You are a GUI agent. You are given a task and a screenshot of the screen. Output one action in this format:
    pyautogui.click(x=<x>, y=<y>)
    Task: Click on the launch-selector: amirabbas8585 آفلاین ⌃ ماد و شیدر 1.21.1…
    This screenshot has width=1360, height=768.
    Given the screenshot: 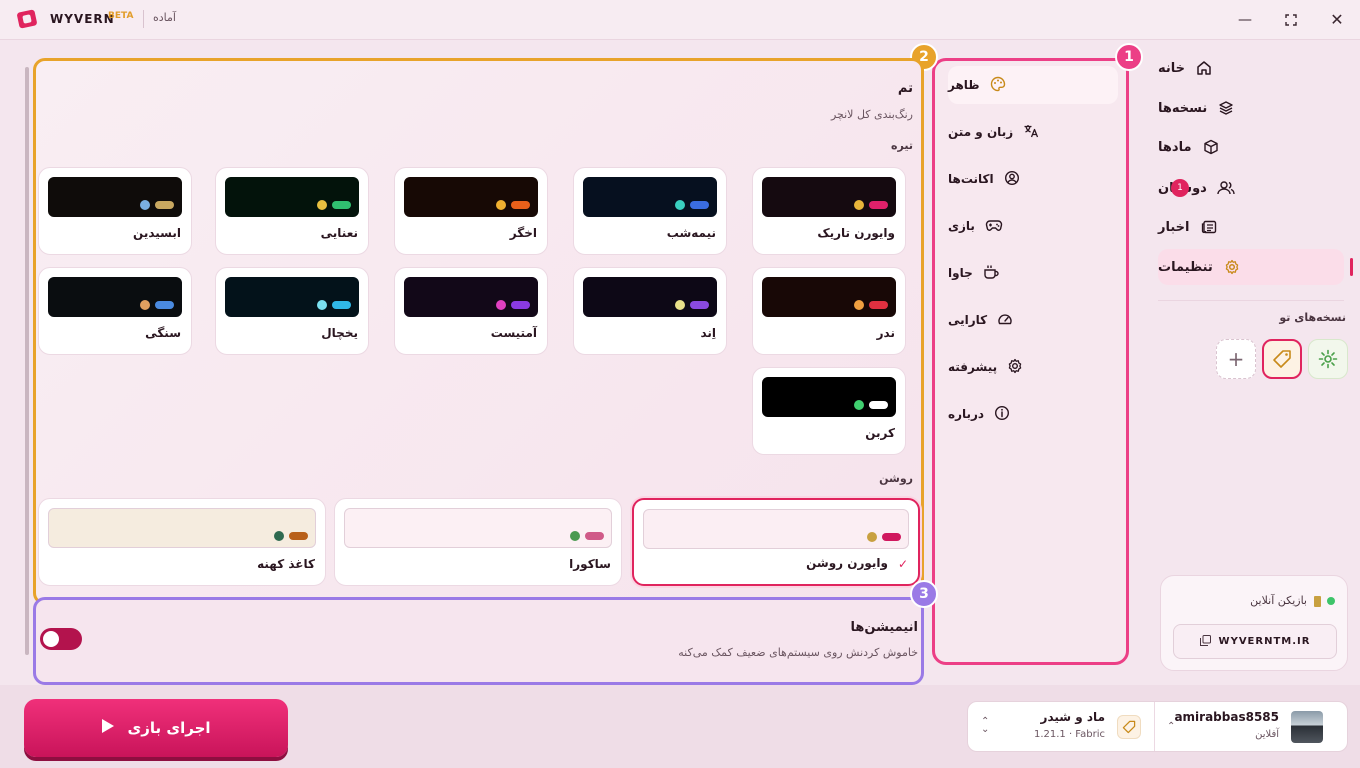 What is the action you would take?
    pyautogui.click(x=1157, y=726)
    